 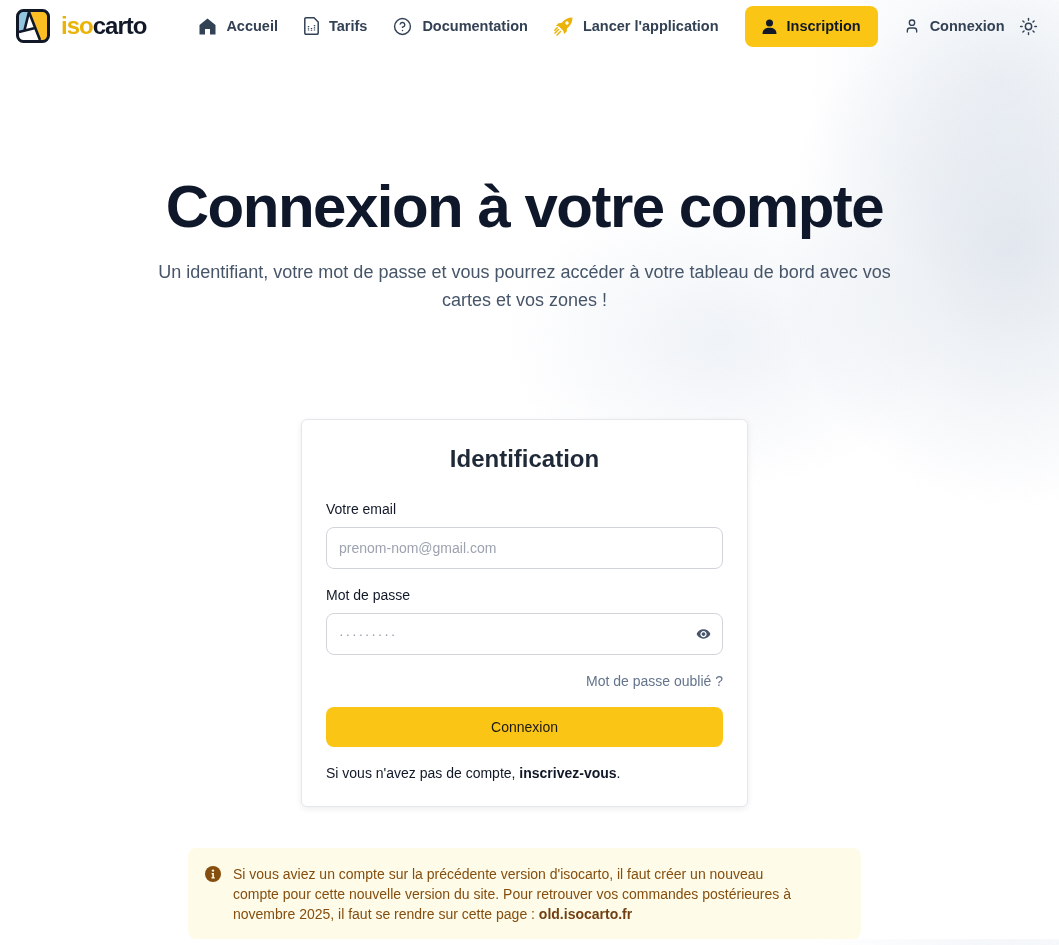 What do you see at coordinates (33, 26) in the screenshot?
I see `logo-icon` at bounding box center [33, 26].